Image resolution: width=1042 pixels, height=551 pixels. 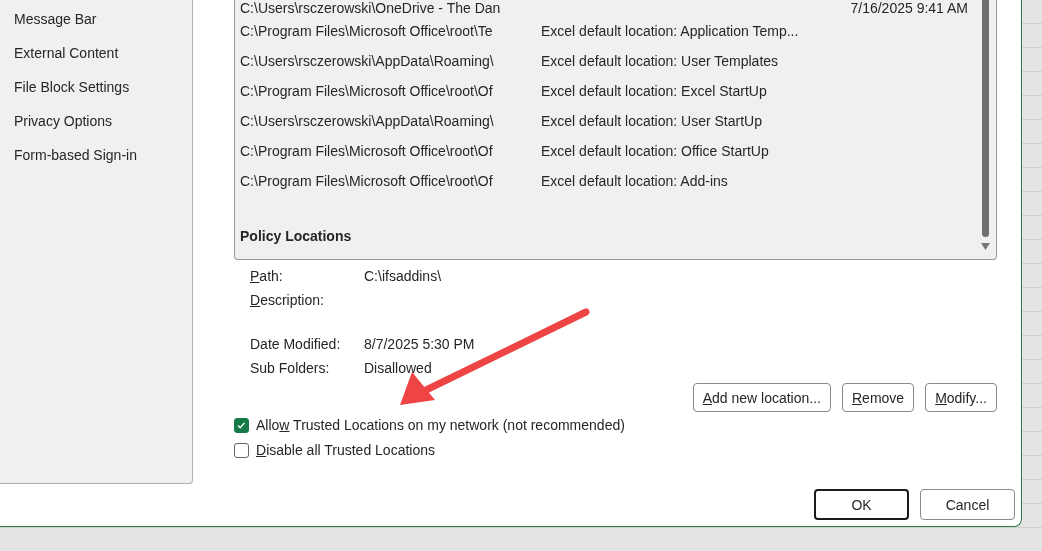 I want to click on location-button: Remove, so click(x=878, y=397).